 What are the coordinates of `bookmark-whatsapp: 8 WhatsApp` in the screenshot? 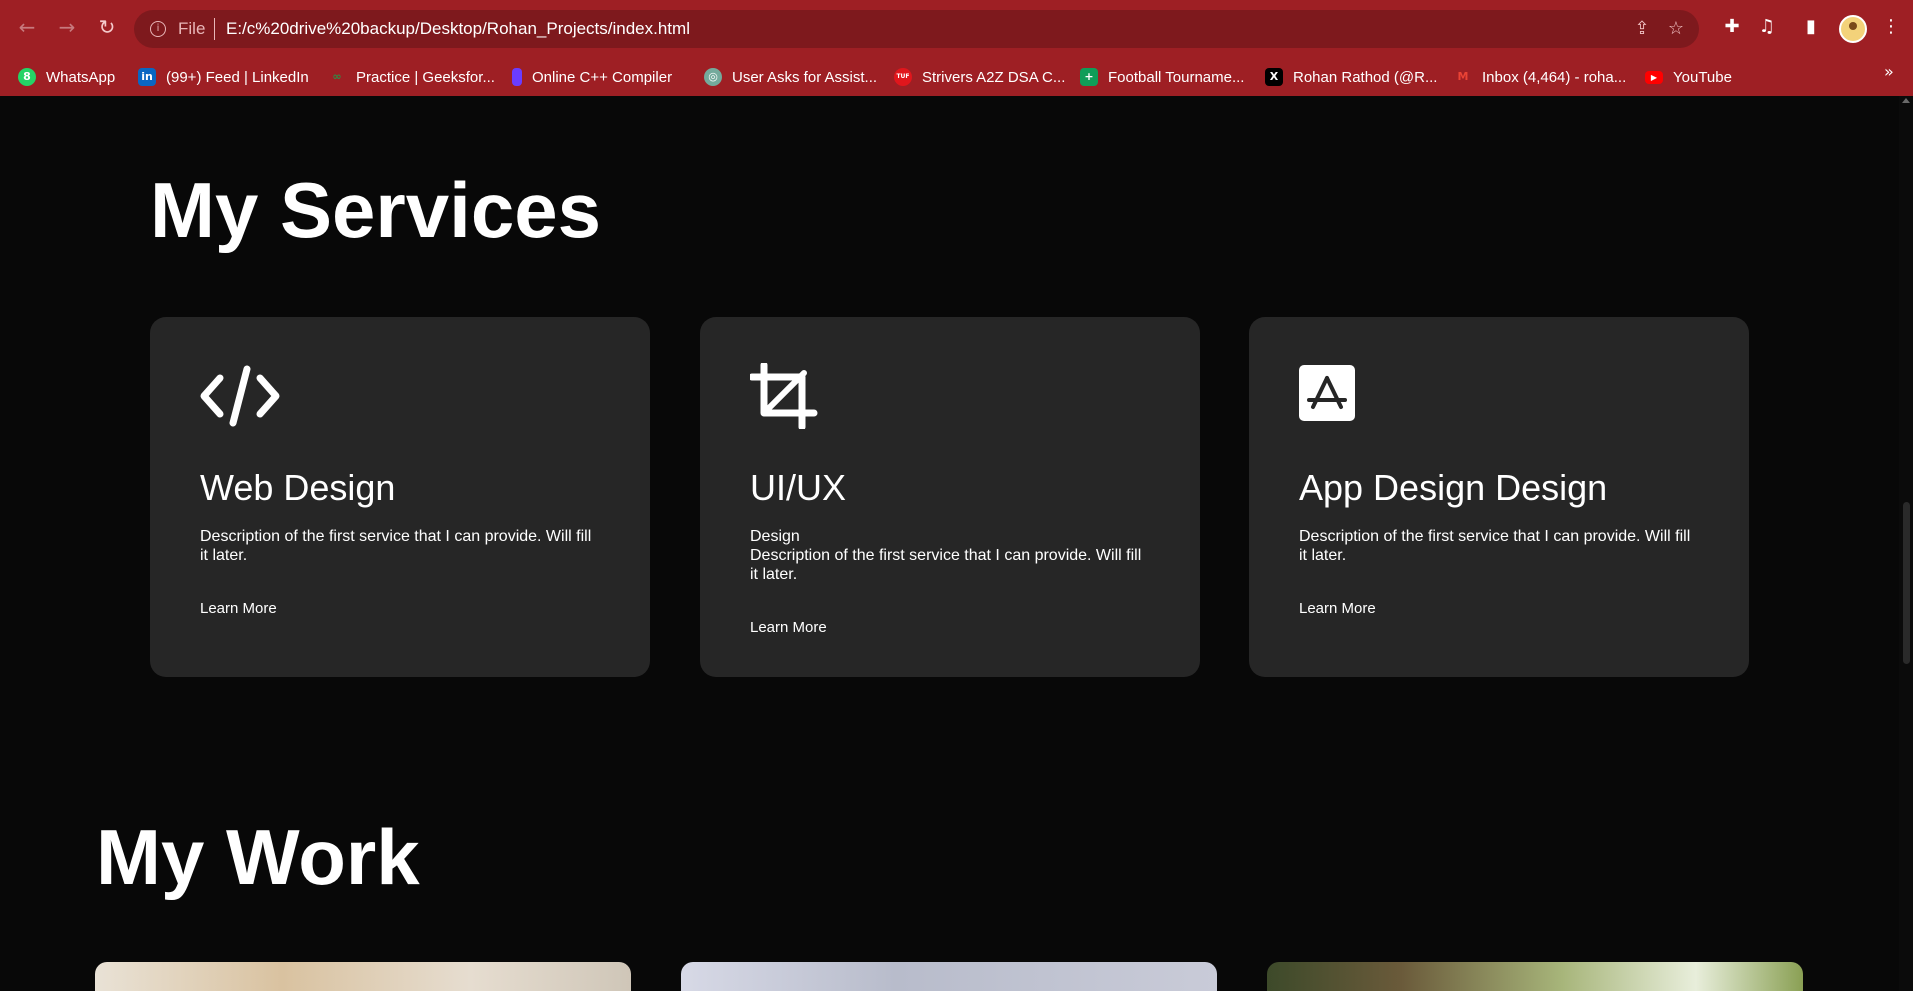 It's located at (66, 77).